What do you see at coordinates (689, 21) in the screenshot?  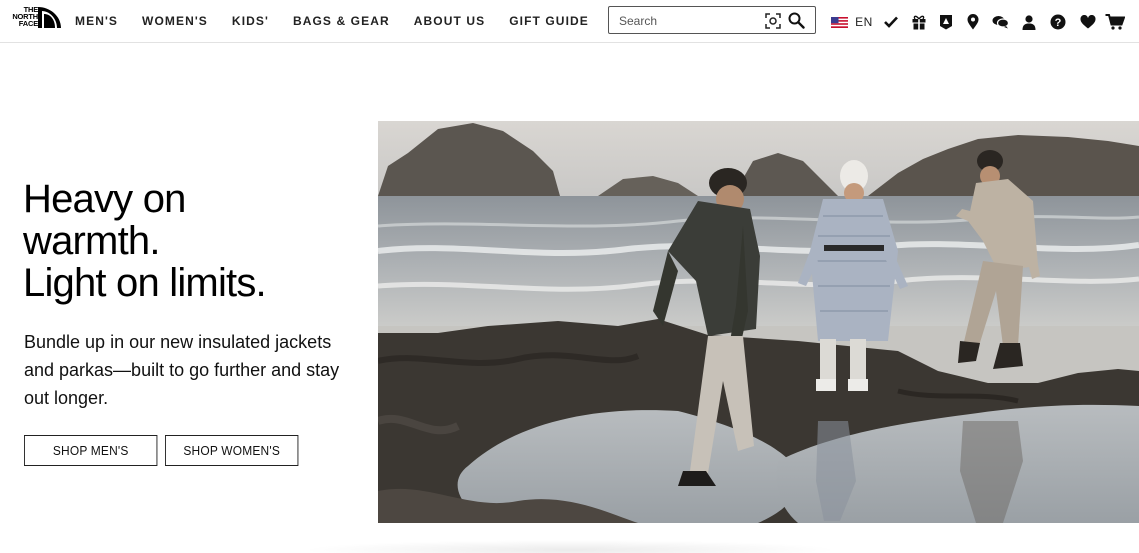 I see `search-input` at bounding box center [689, 21].